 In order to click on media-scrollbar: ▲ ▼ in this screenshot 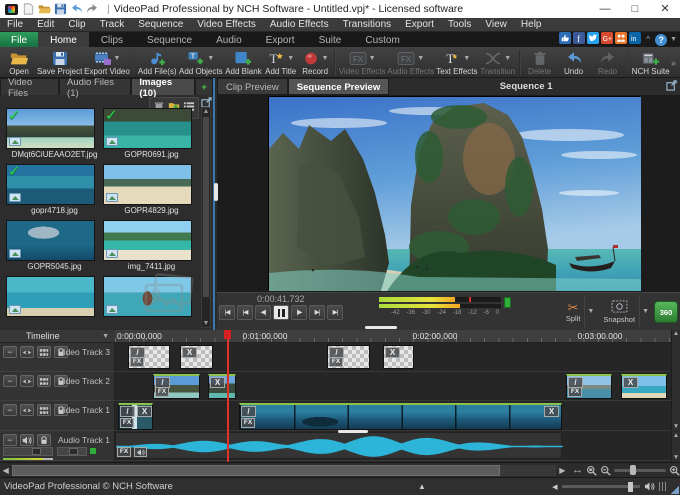, I will do `click(206, 217)`.